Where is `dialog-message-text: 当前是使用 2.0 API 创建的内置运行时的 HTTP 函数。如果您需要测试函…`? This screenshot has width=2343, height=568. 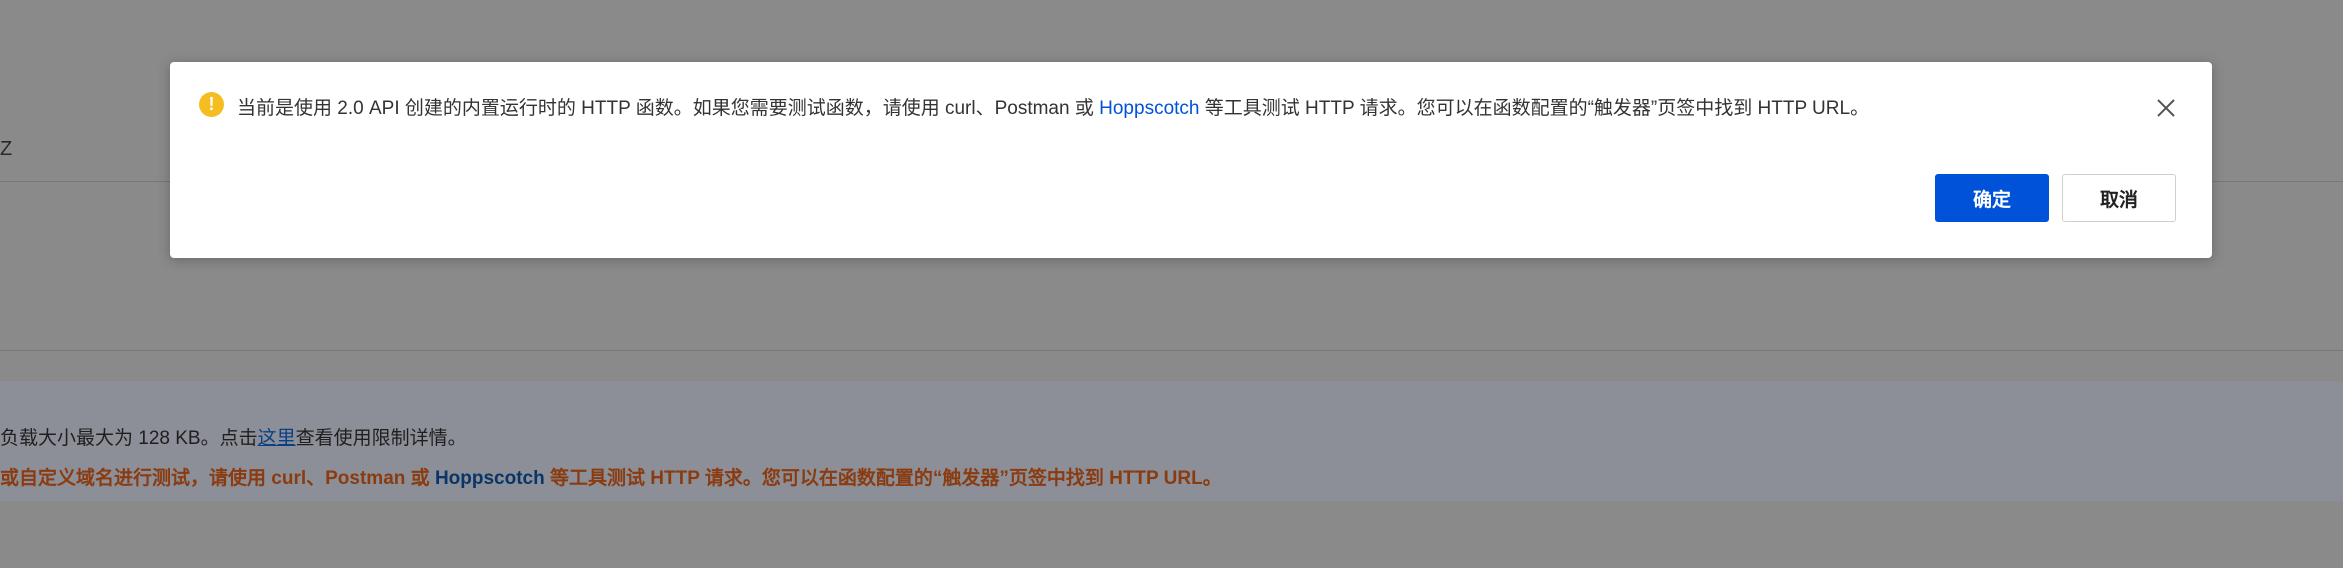
dialog-message-text: 当前是使用 2.0 API 创建的内置运行时的 HTTP 函数。如果您需要测试函… is located at coordinates (668, 108).